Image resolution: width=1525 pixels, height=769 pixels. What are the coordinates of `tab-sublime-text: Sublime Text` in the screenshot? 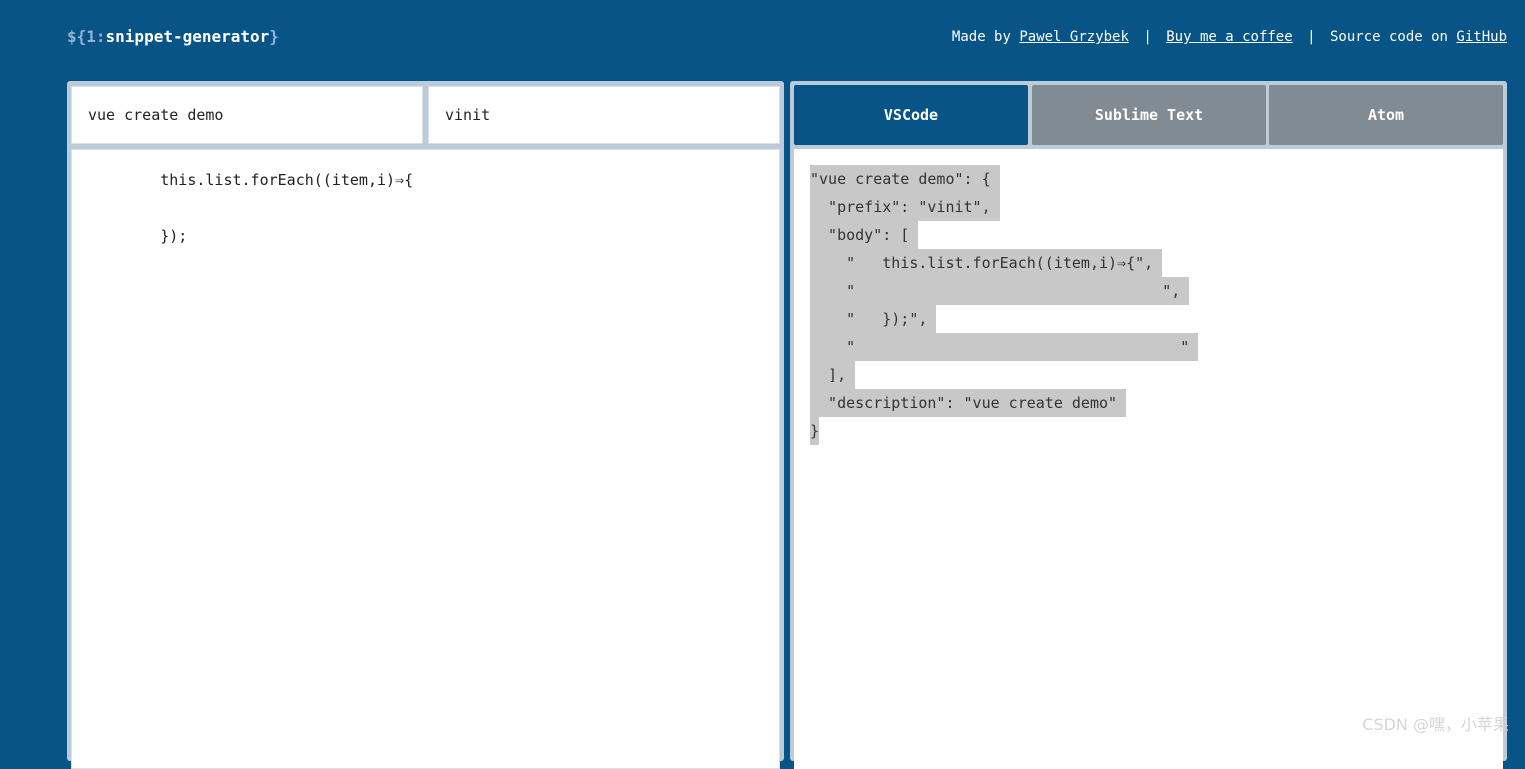 It's located at (1149, 115).